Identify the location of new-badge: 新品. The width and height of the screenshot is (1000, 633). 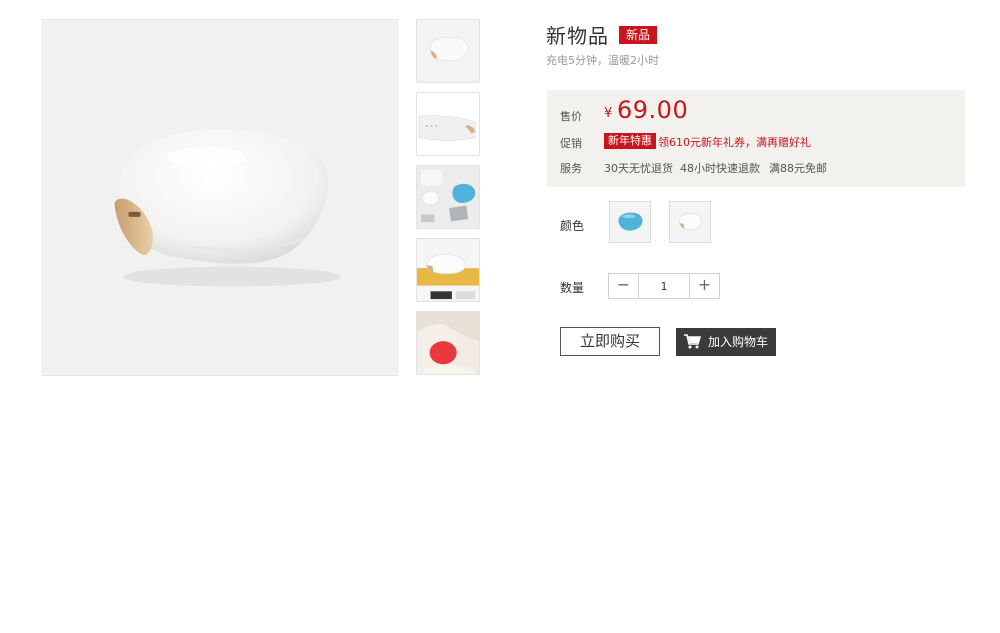
(638, 34).